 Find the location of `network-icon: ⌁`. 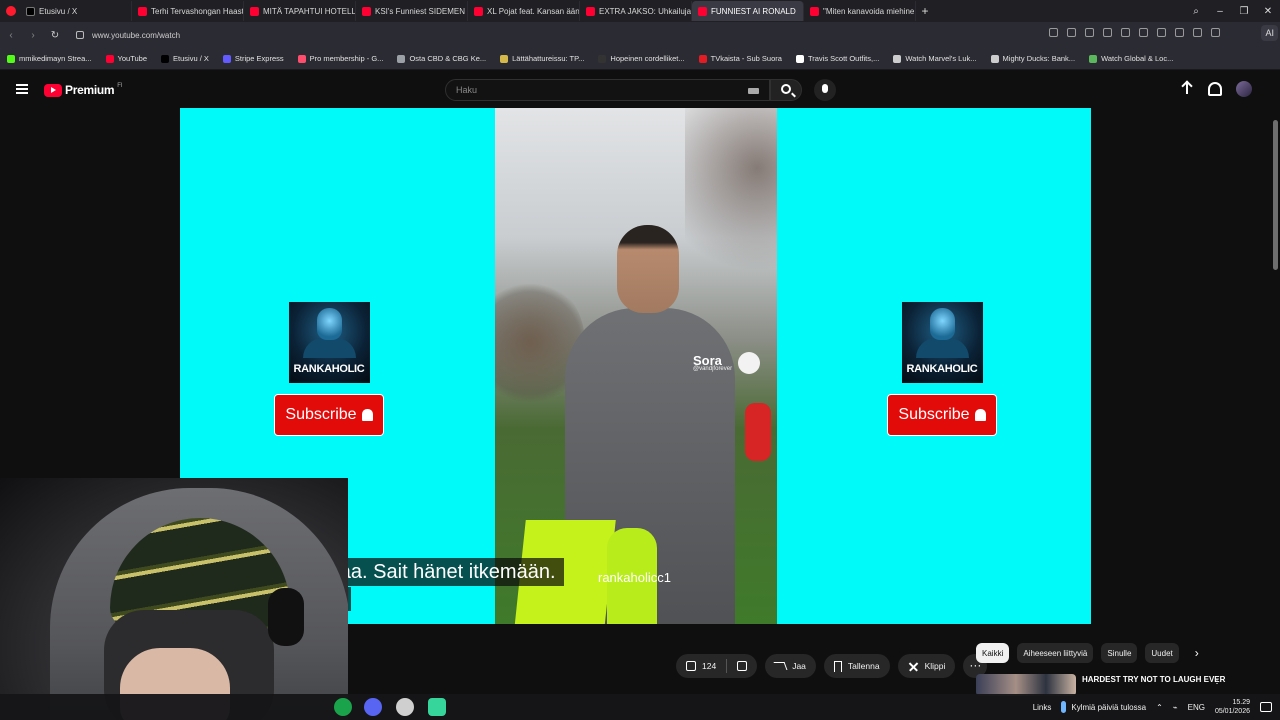

network-icon: ⌁ is located at coordinates (1175, 707).